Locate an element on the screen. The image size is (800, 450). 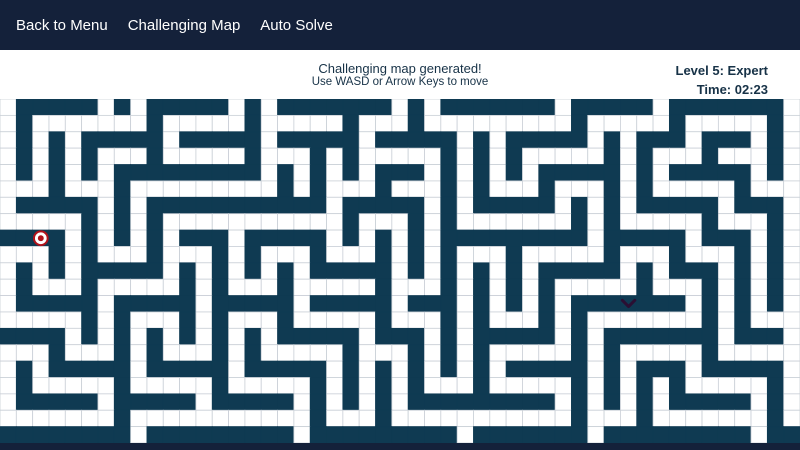
bottom-bar is located at coordinates (400, 446).